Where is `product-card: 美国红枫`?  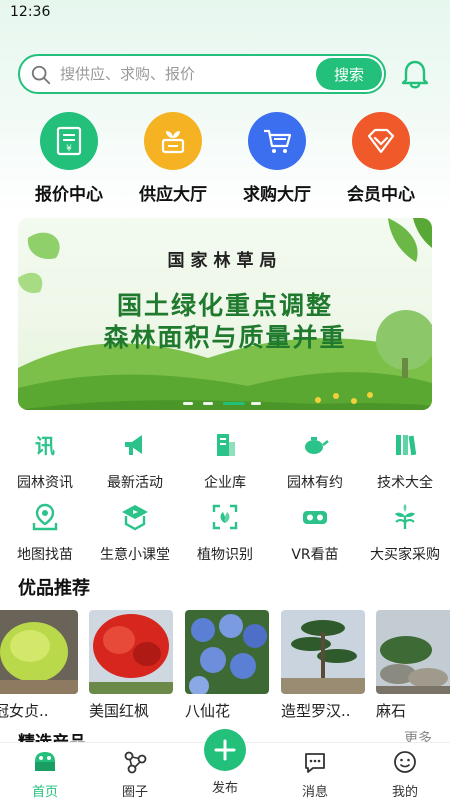 product-card: 美国红枫 is located at coordinates (131, 665).